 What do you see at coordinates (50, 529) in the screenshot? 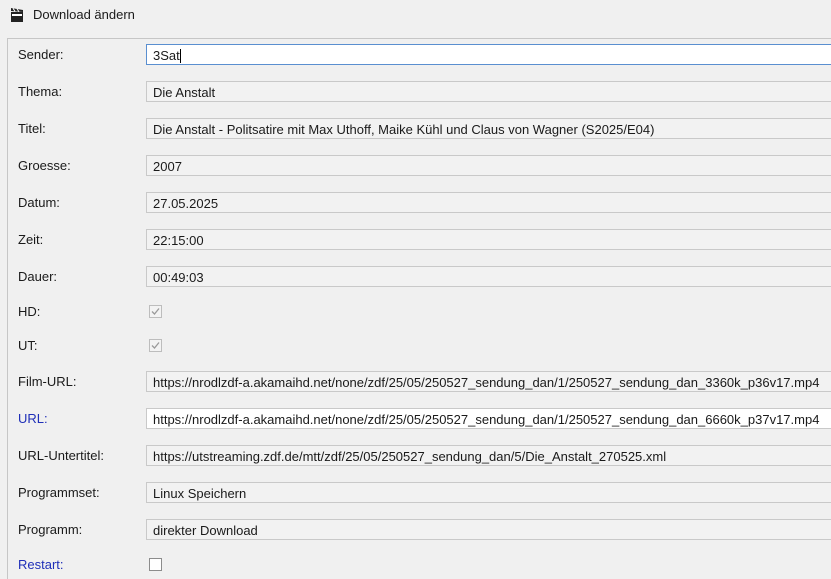
I see `programm-label: Programm:` at bounding box center [50, 529].